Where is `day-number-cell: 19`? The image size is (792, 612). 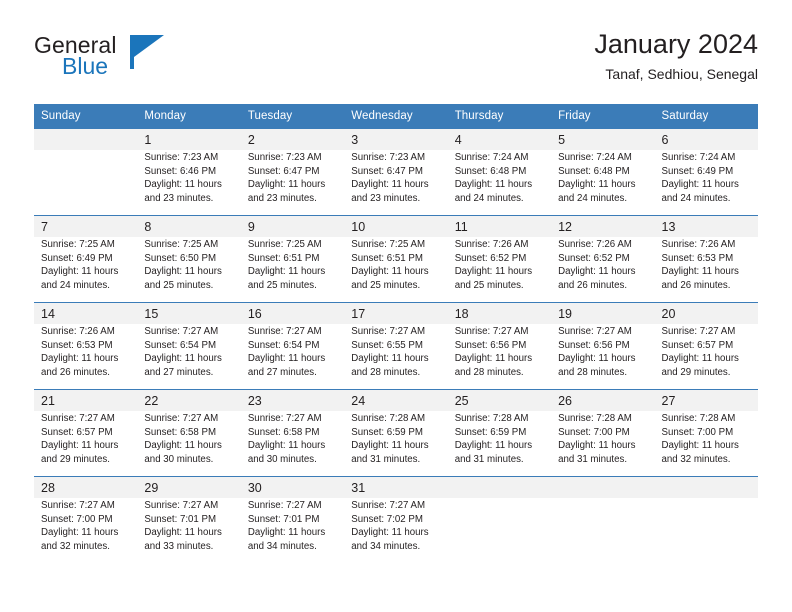
day-number-cell: 19 is located at coordinates (603, 313).